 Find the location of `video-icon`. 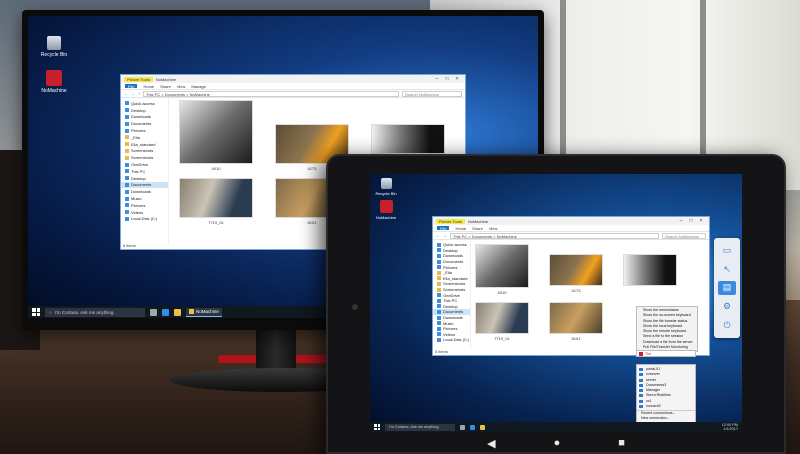

video-icon is located at coordinates (127, 212).